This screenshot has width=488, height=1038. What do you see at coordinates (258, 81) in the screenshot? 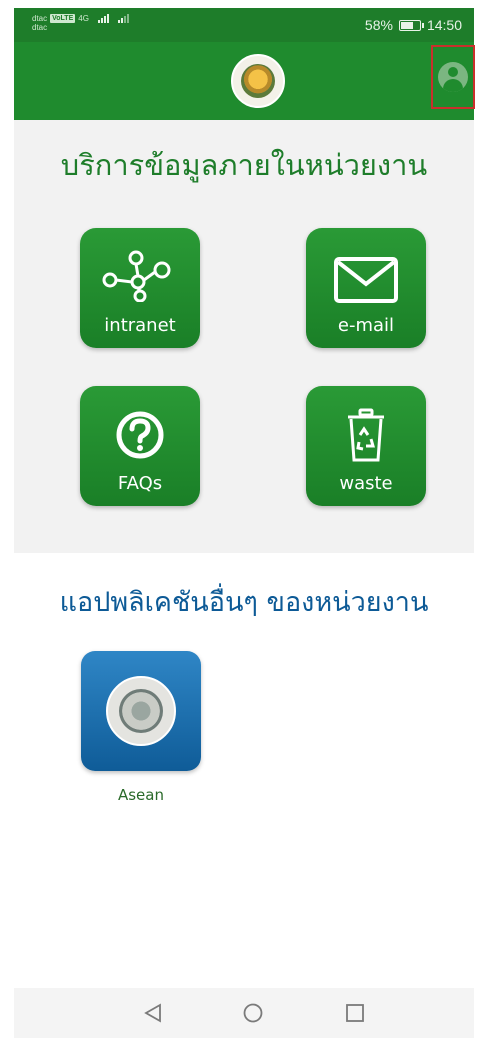
I see `department-logo-icon` at bounding box center [258, 81].